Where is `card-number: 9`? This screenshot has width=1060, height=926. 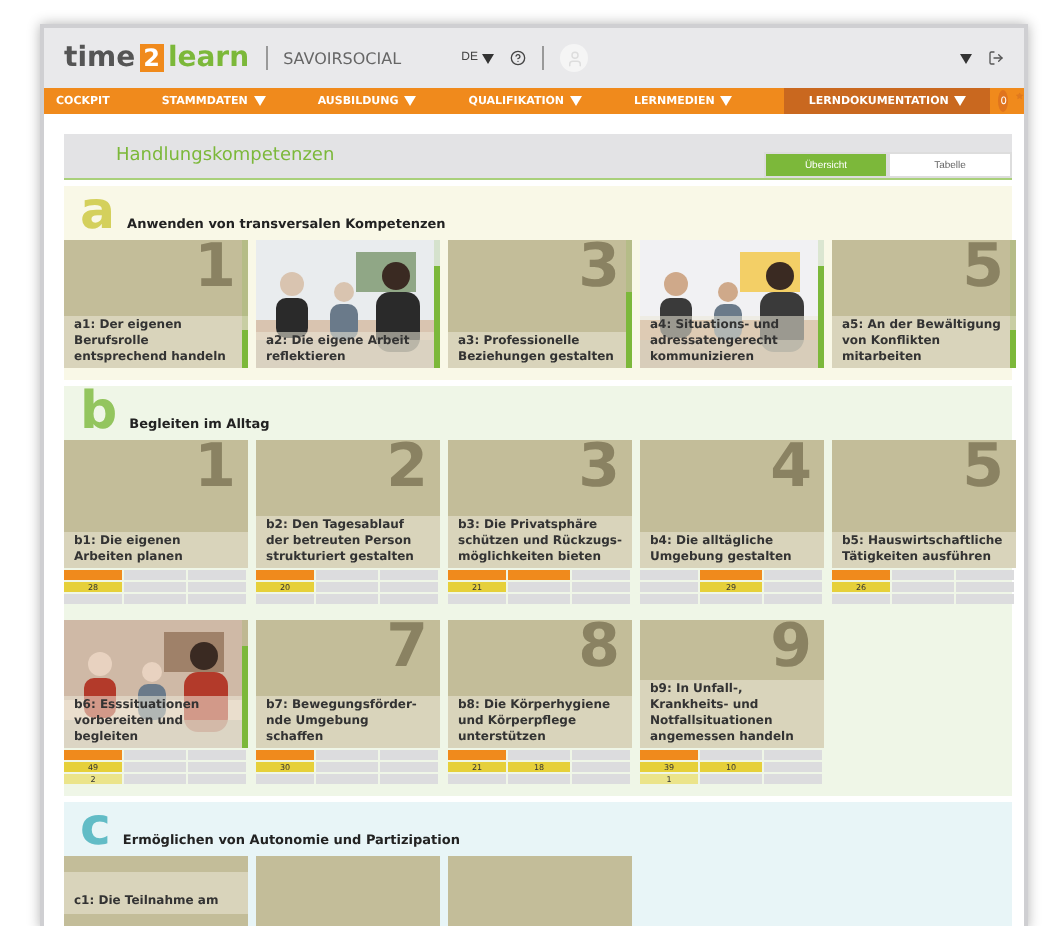 card-number: 9 is located at coordinates (791, 648).